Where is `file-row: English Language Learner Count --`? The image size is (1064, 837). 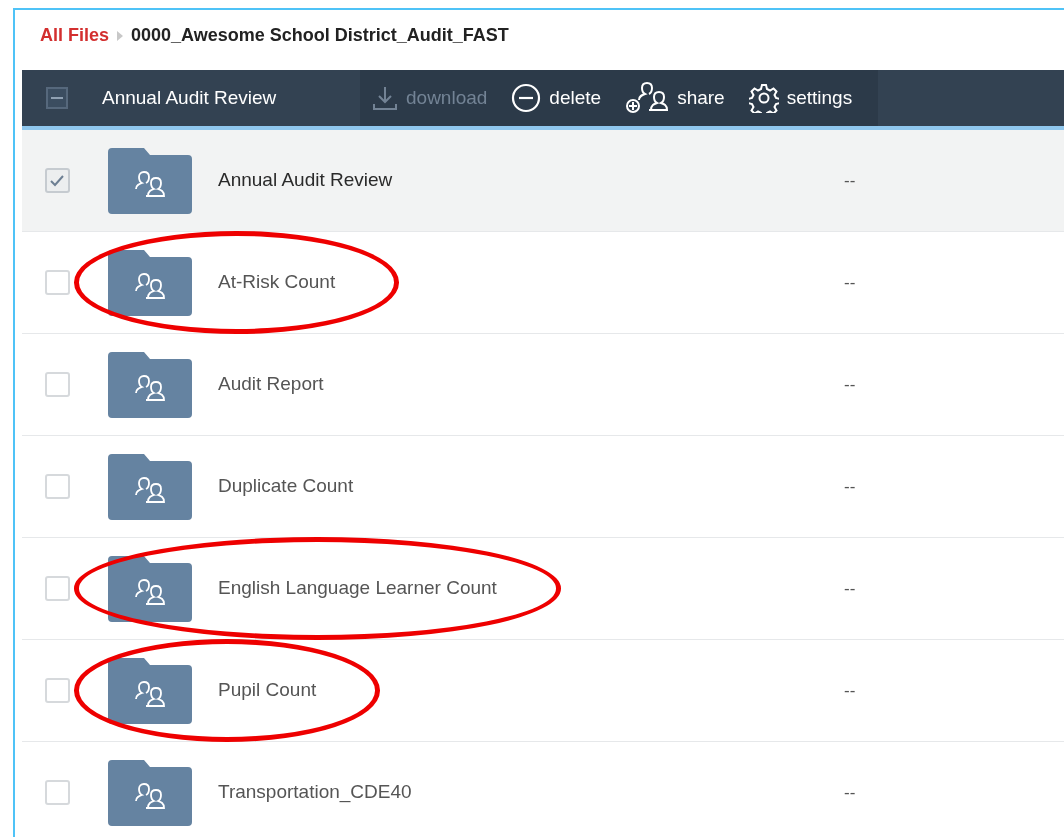
file-row: English Language Learner Count -- is located at coordinates (543, 589).